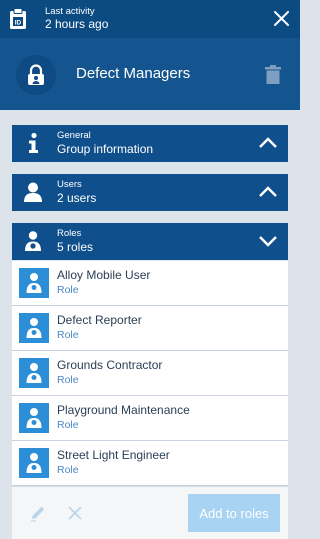  I want to click on group-title: Defect Managers, so click(133, 73).